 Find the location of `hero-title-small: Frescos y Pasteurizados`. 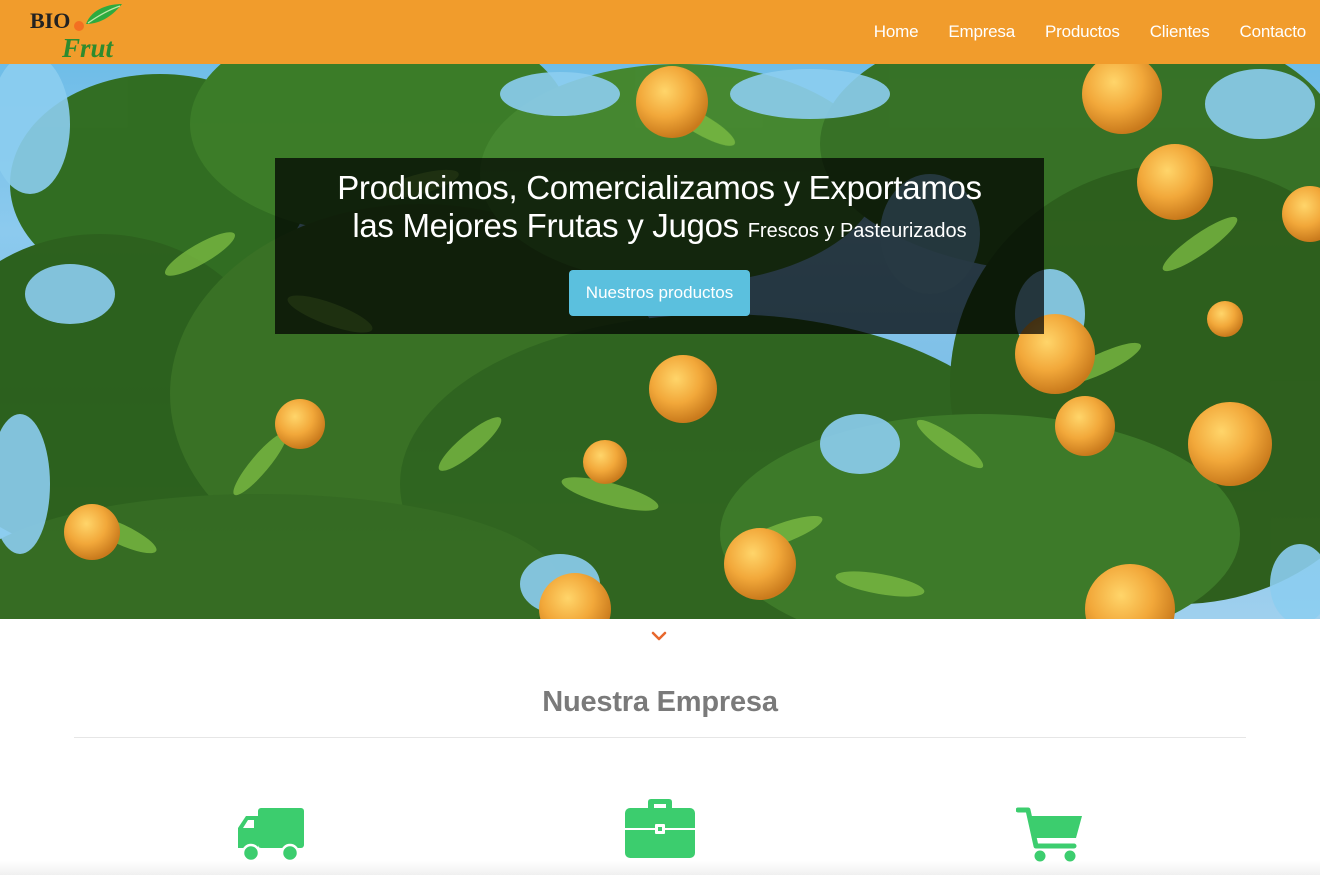

hero-title-small: Frescos y Pasteurizados is located at coordinates (857, 231).